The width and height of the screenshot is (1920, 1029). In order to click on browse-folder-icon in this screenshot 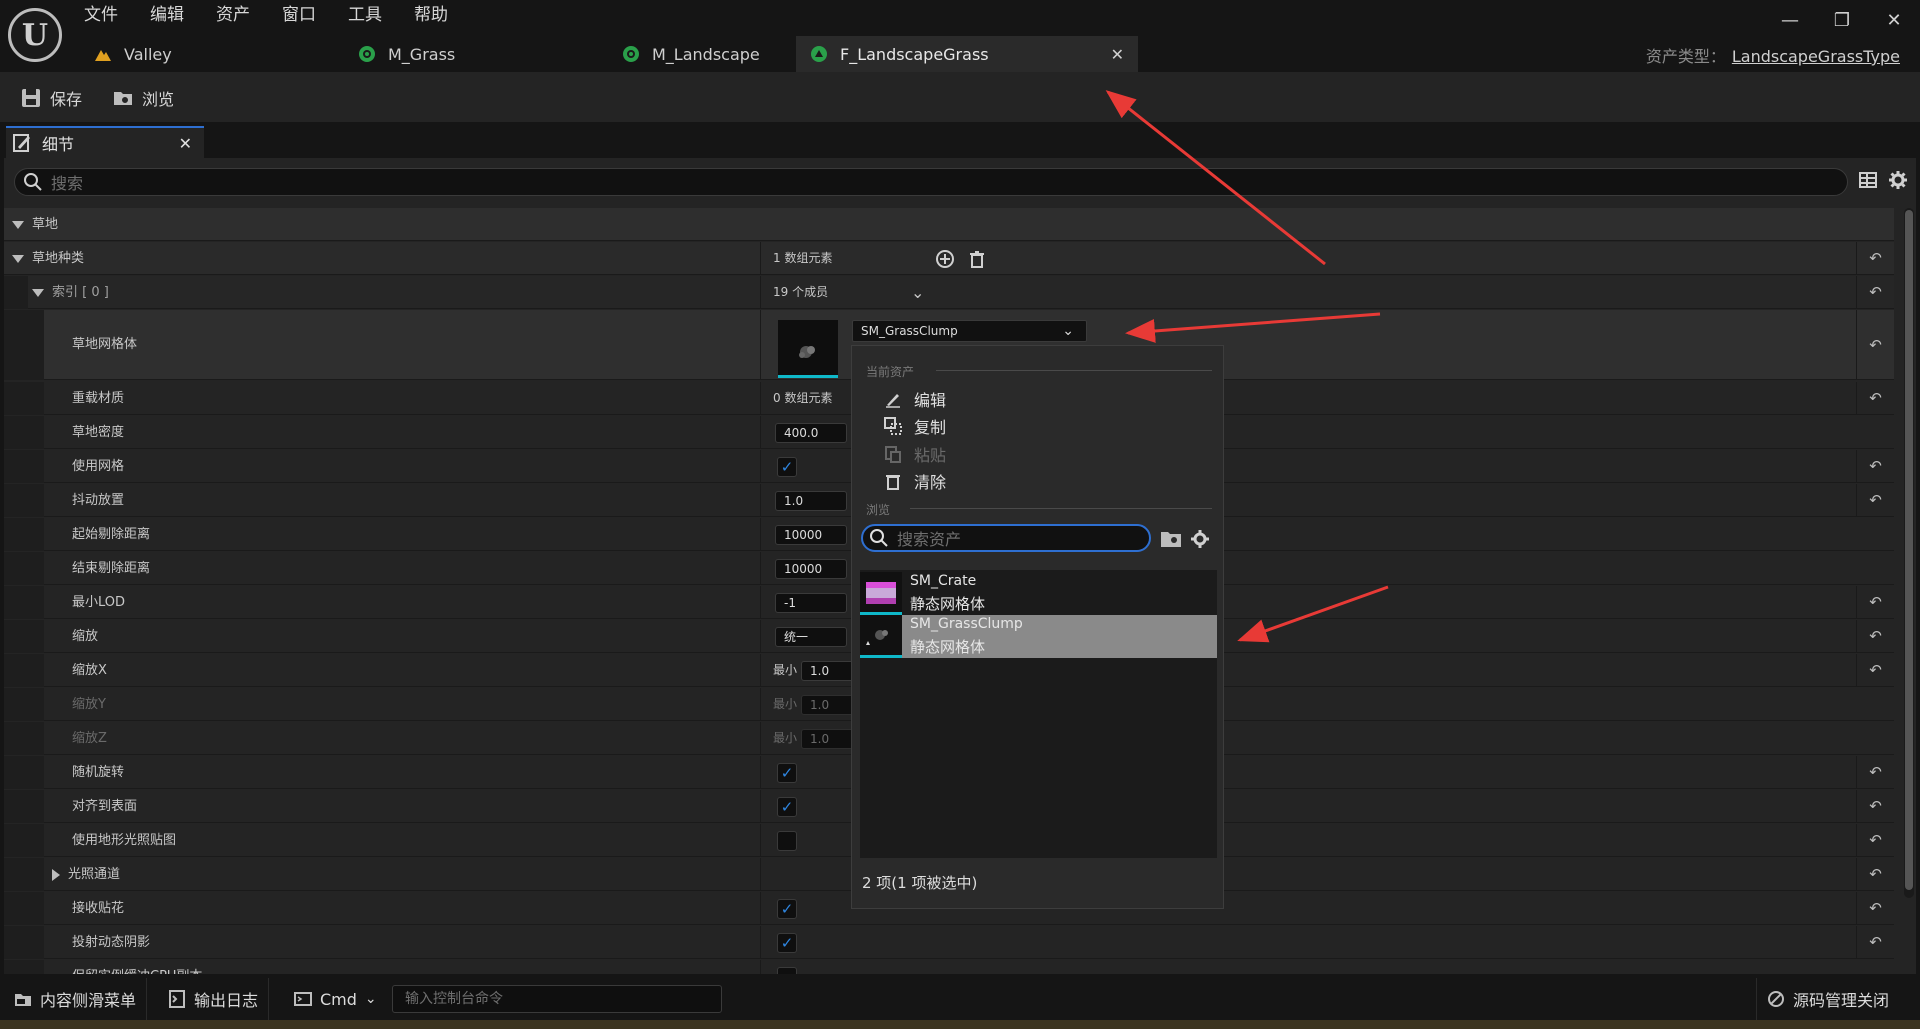, I will do `click(123, 98)`.